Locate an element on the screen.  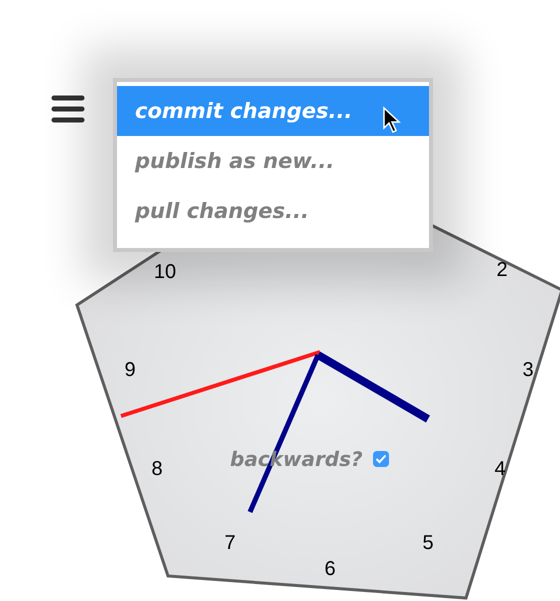
pointer-cursor-icon is located at coordinates (392, 120).